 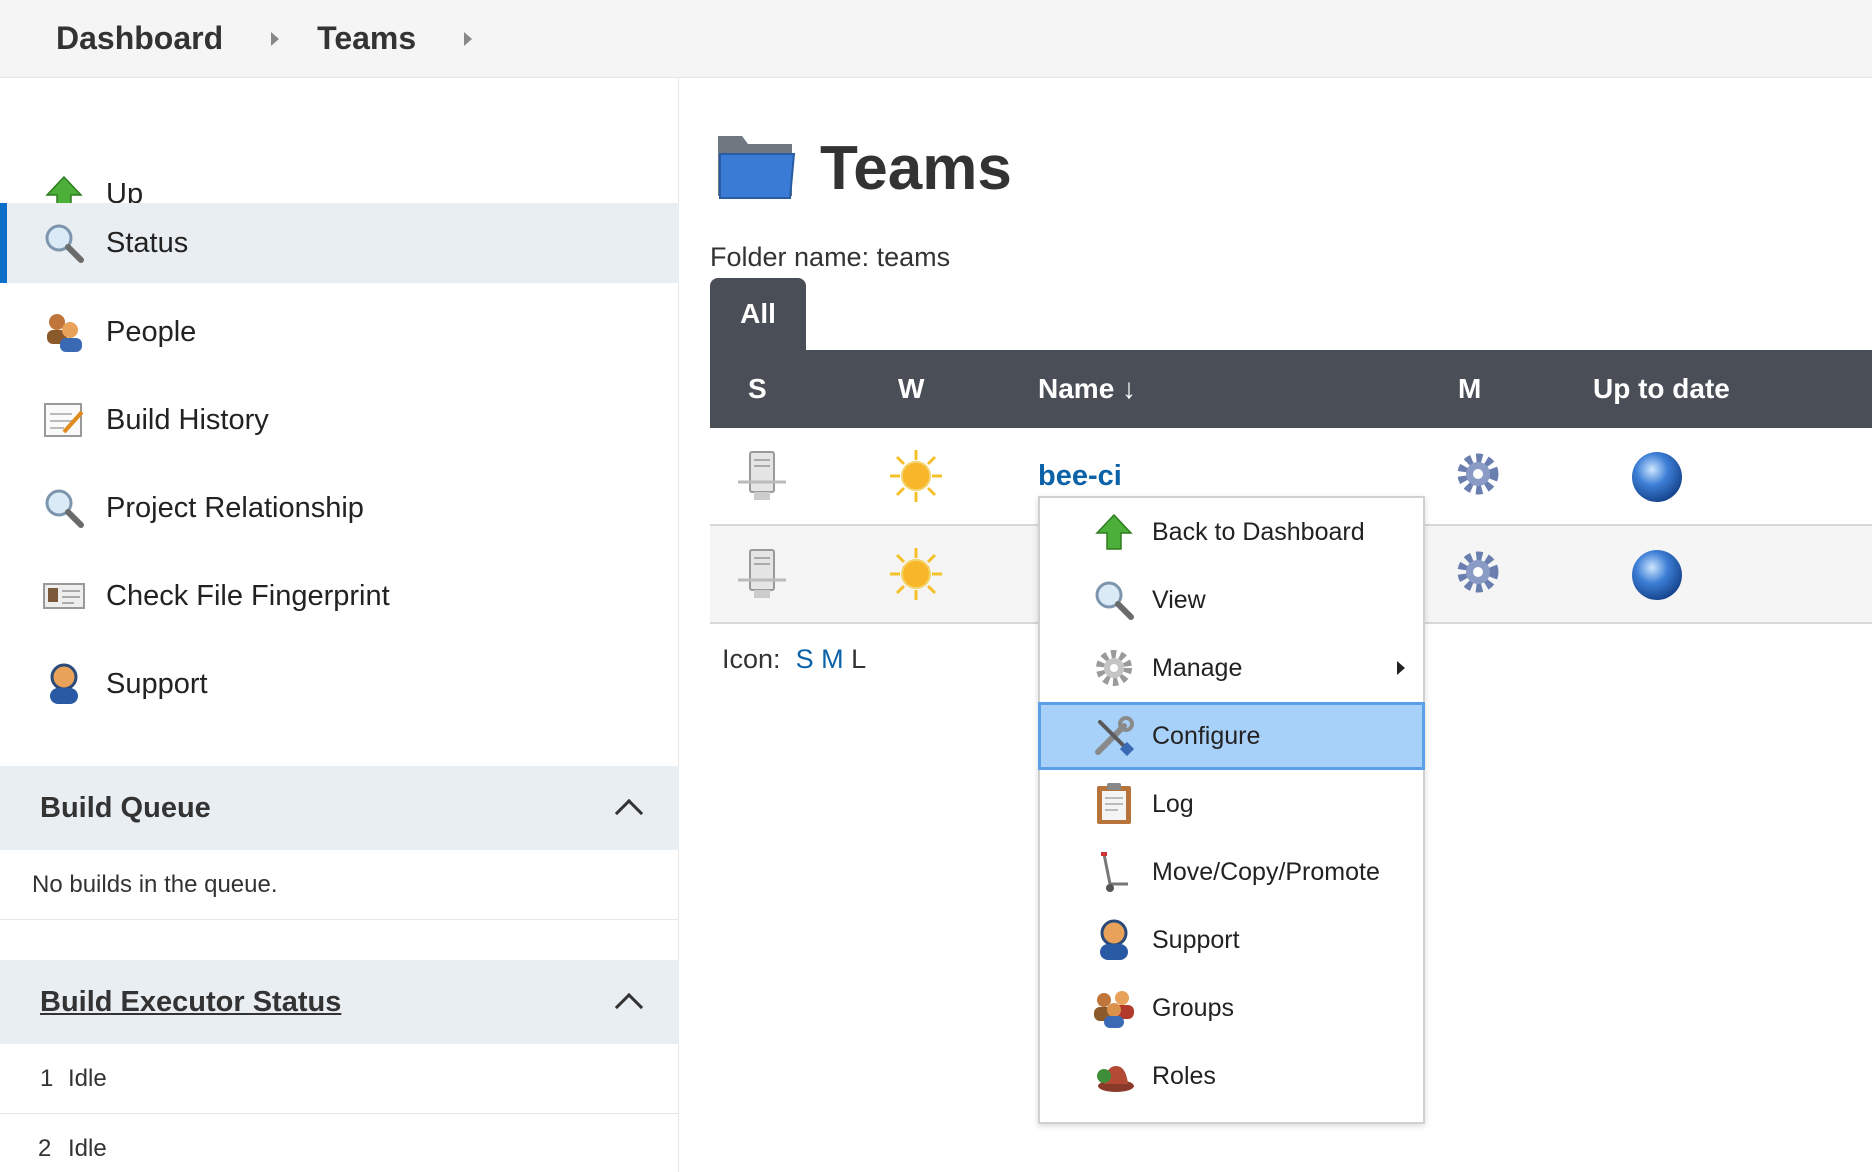 What do you see at coordinates (339, 332) in the screenshot?
I see `sidebar-item-people: People` at bounding box center [339, 332].